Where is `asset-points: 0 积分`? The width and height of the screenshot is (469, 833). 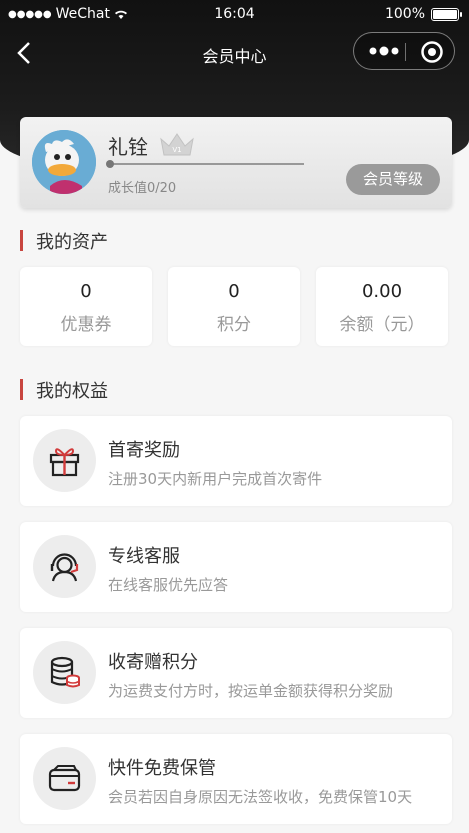
asset-points: 0 积分 is located at coordinates (234, 306).